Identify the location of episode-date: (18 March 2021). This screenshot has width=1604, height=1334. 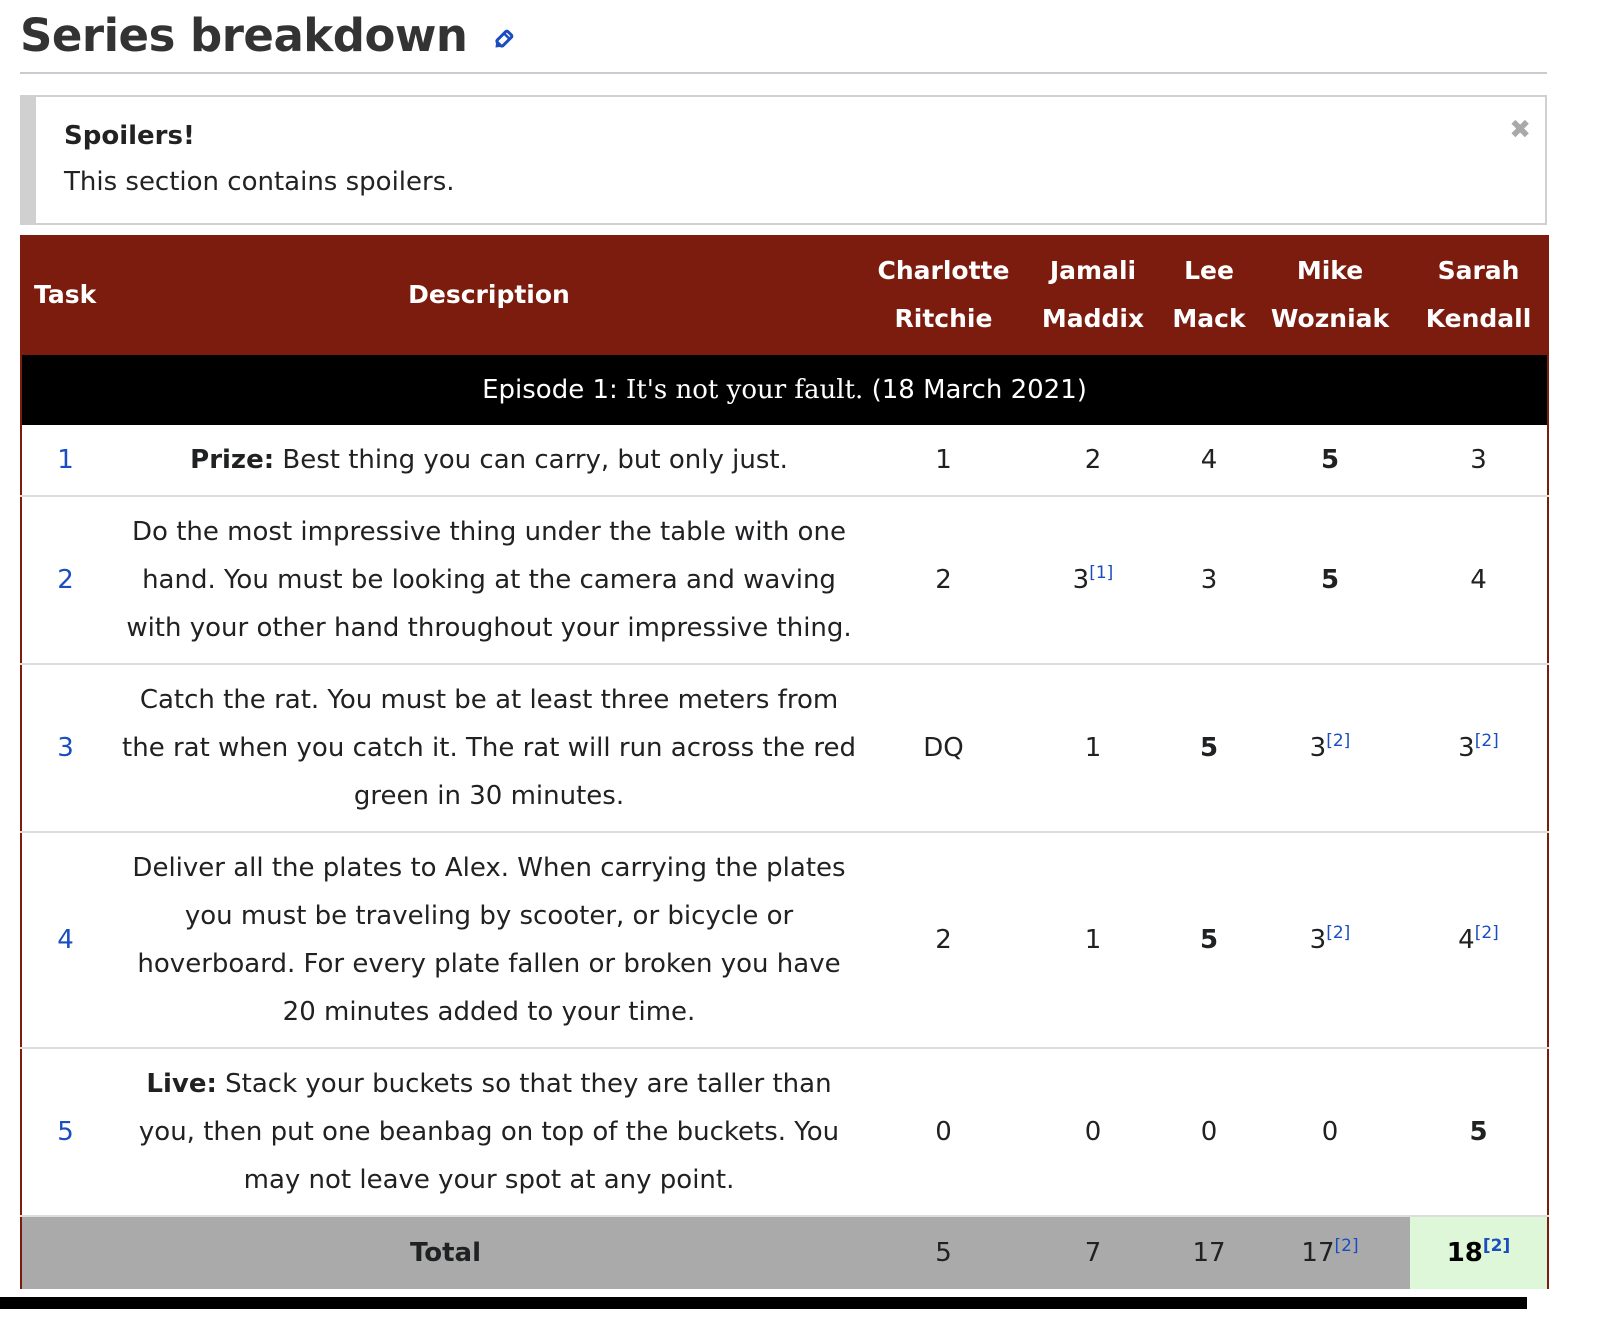
(979, 390).